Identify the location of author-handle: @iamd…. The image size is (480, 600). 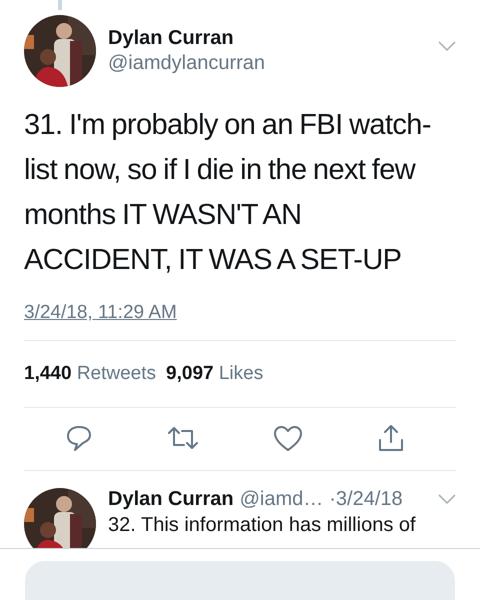
(282, 499).